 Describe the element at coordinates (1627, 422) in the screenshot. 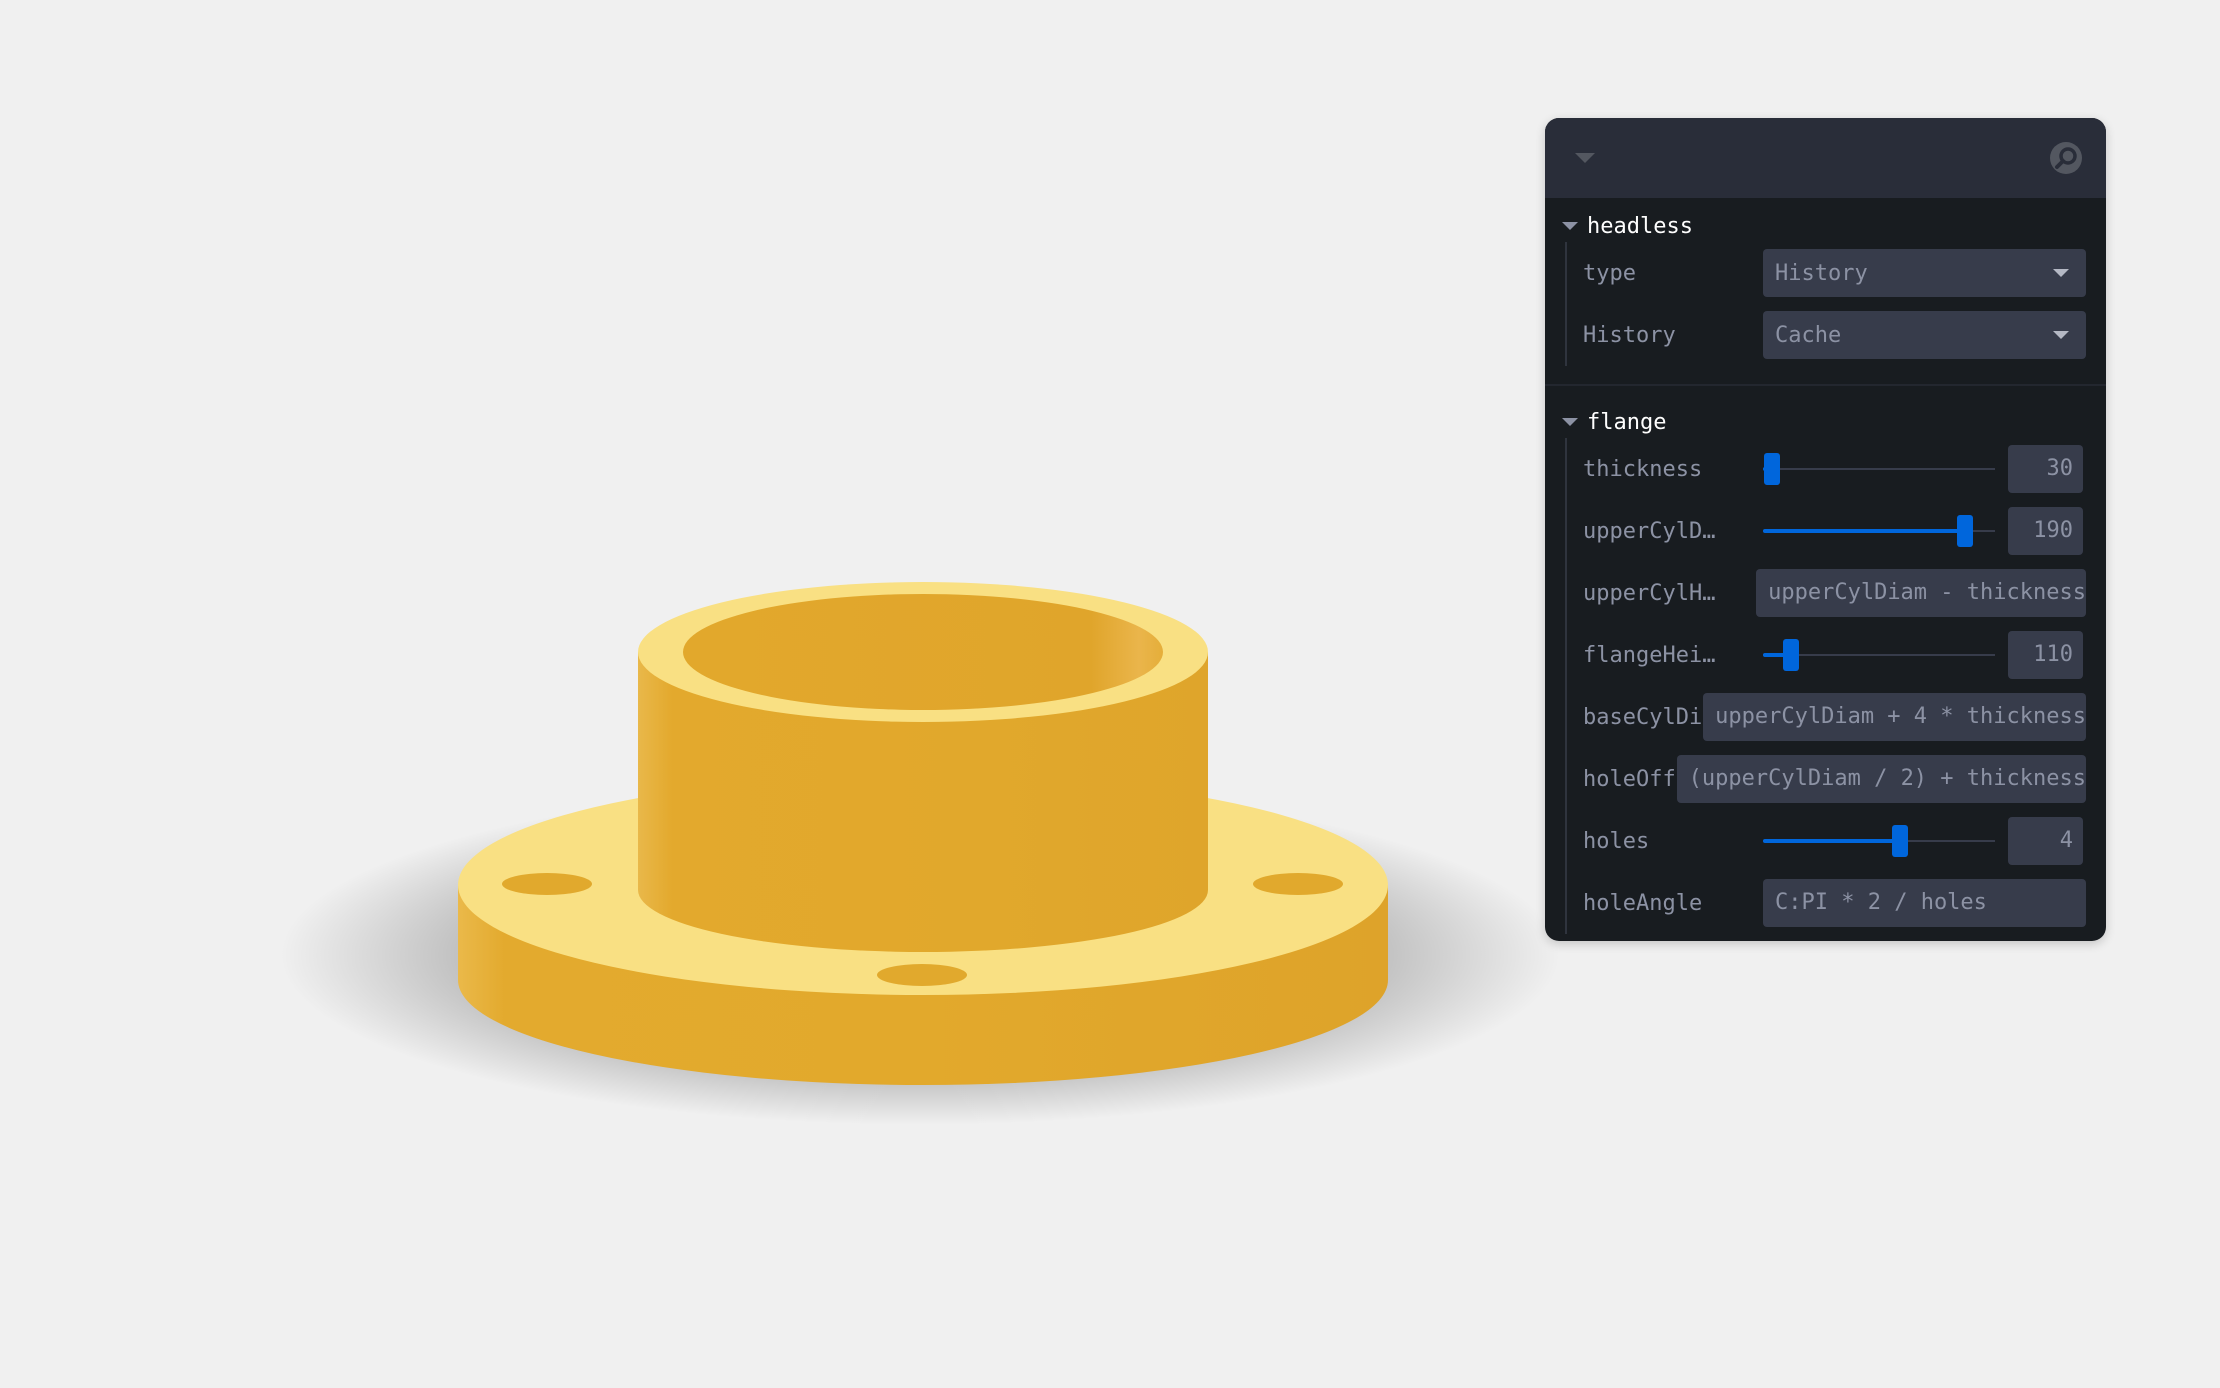

I see `folder-title: flange` at that location.